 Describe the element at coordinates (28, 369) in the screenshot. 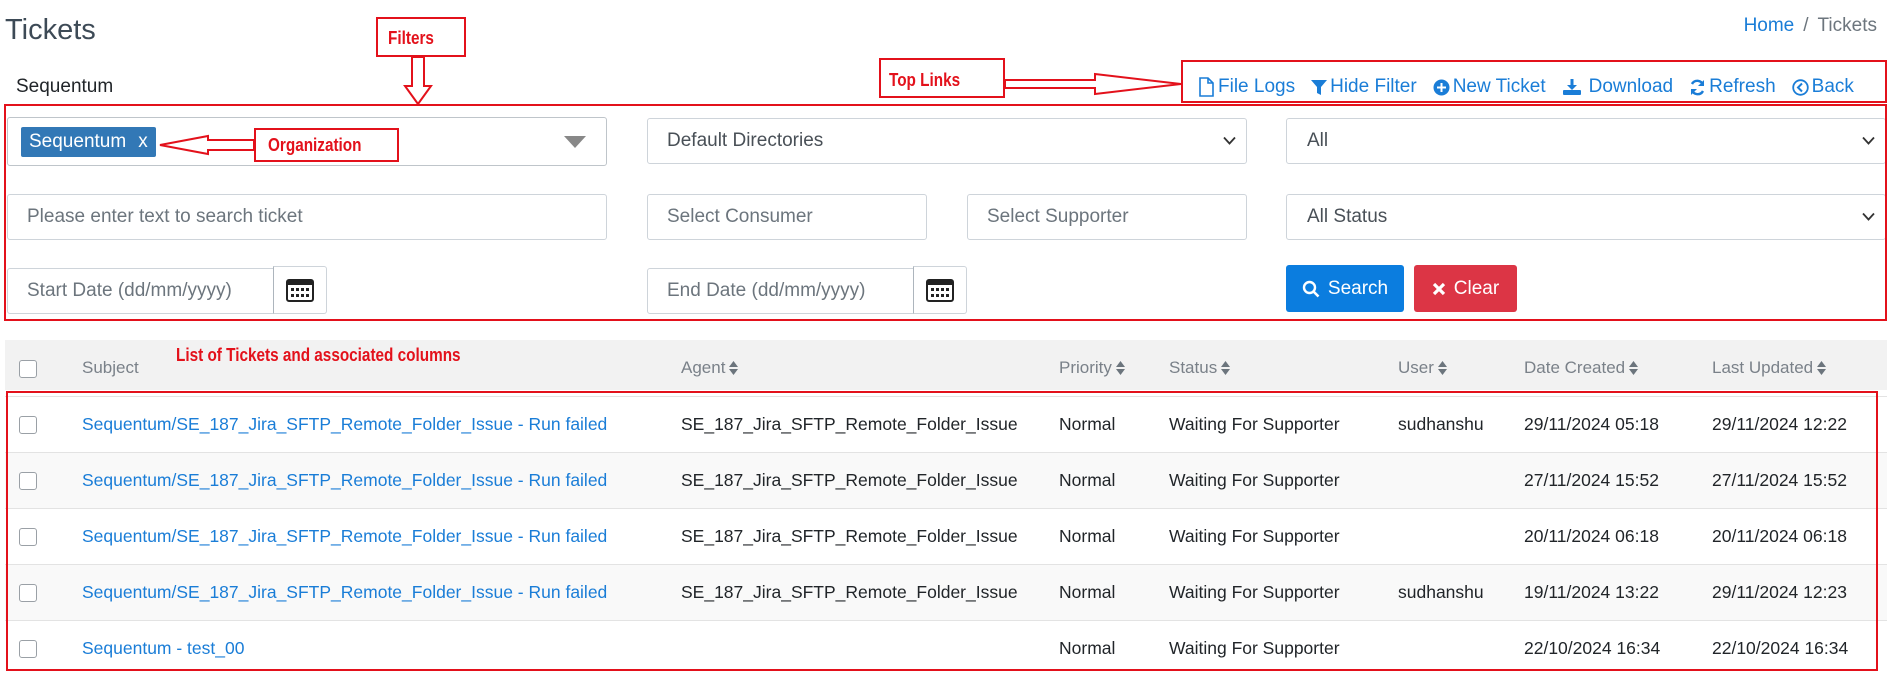

I see `select-all-checkbox` at that location.